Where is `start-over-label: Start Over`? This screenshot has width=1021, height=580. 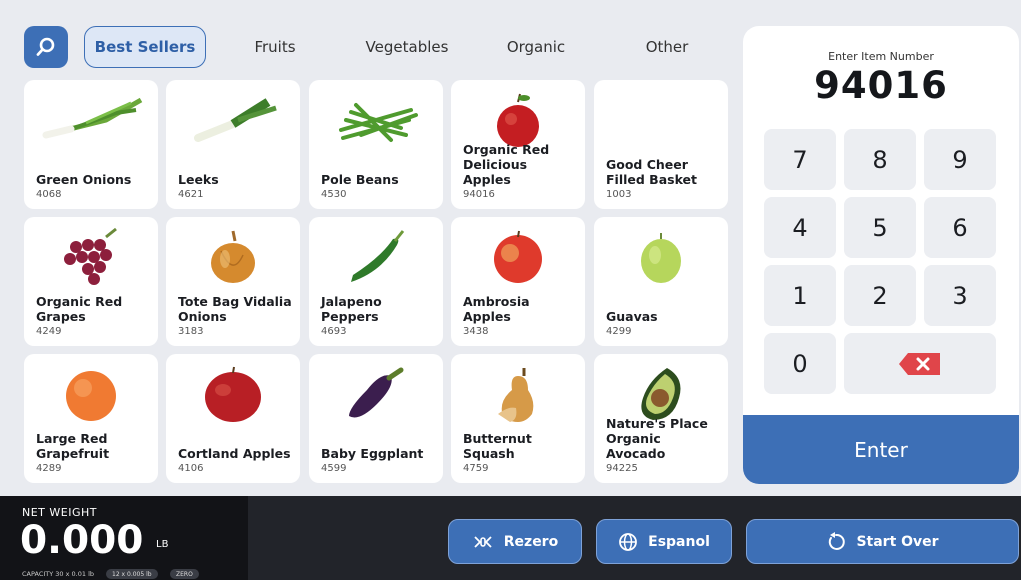 start-over-label: Start Over is located at coordinates (897, 541).